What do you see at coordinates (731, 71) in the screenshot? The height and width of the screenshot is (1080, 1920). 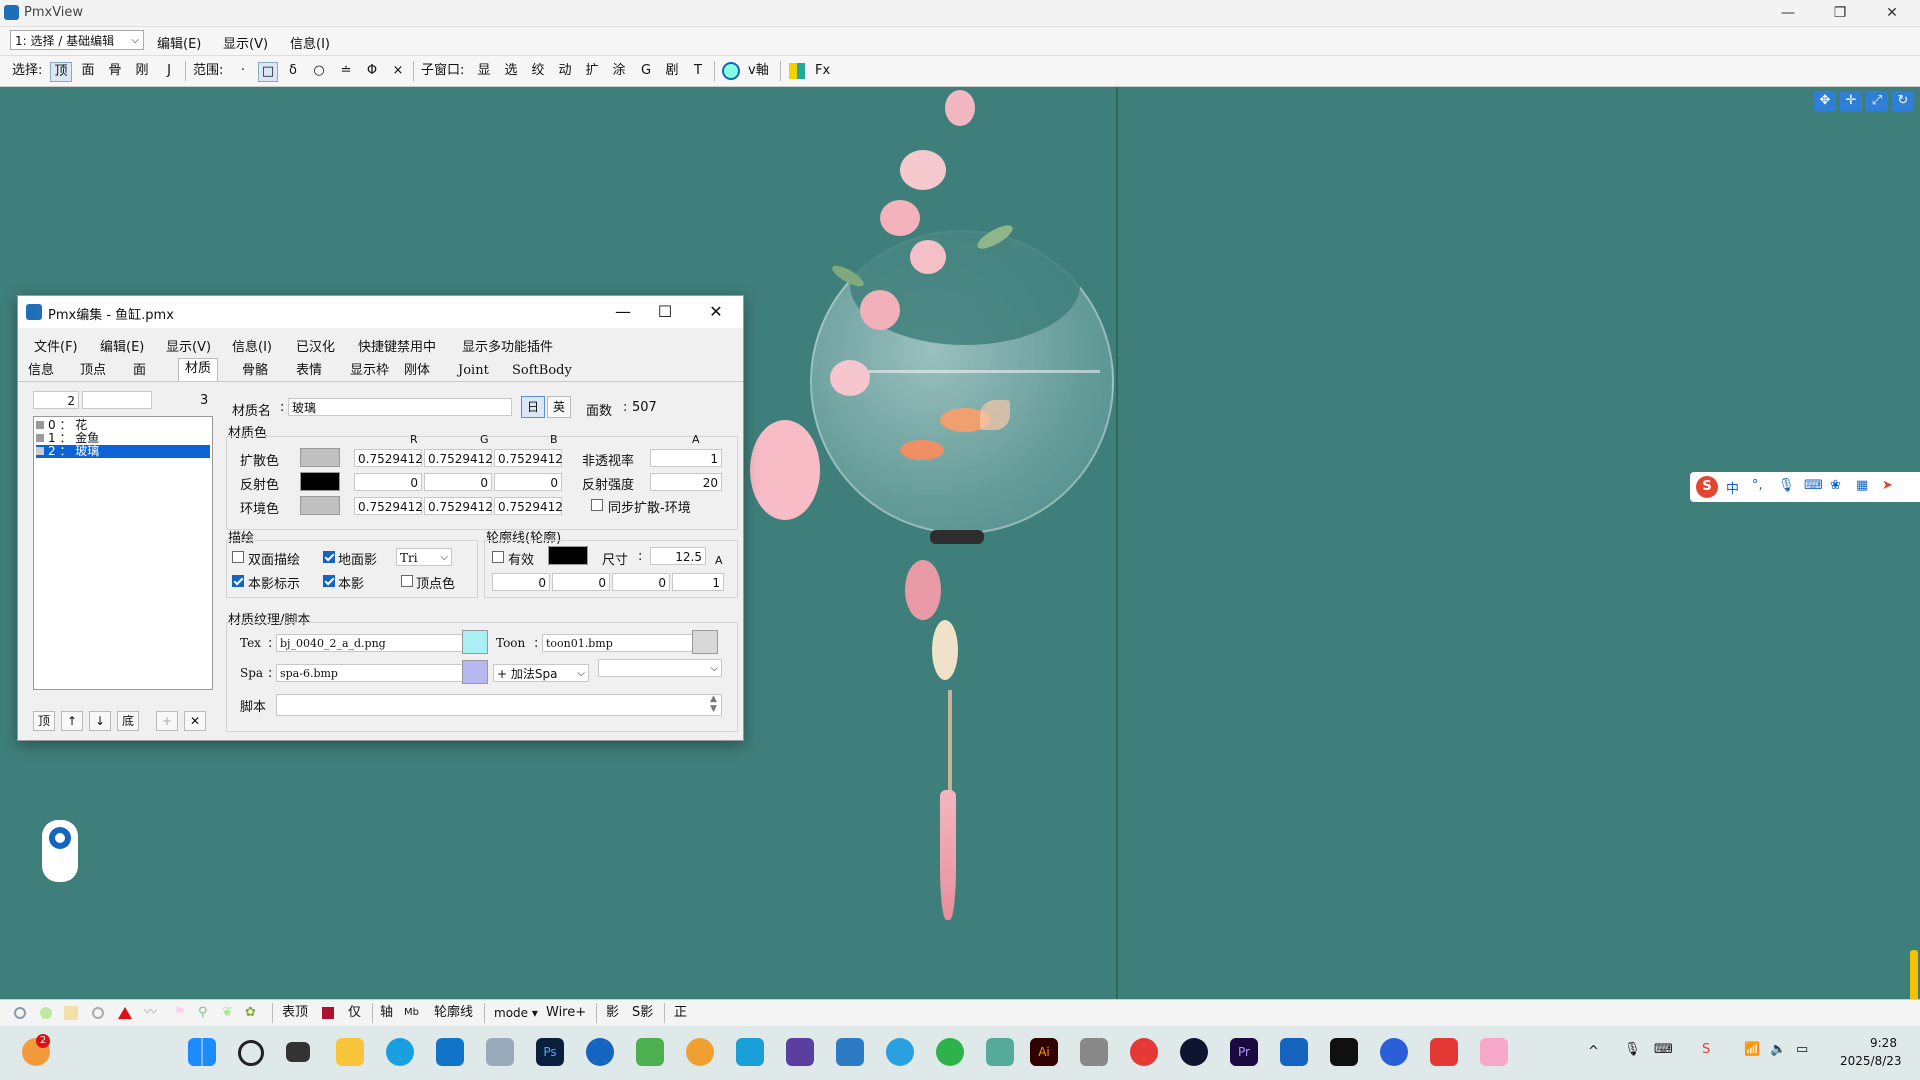 I see `globe-icon` at bounding box center [731, 71].